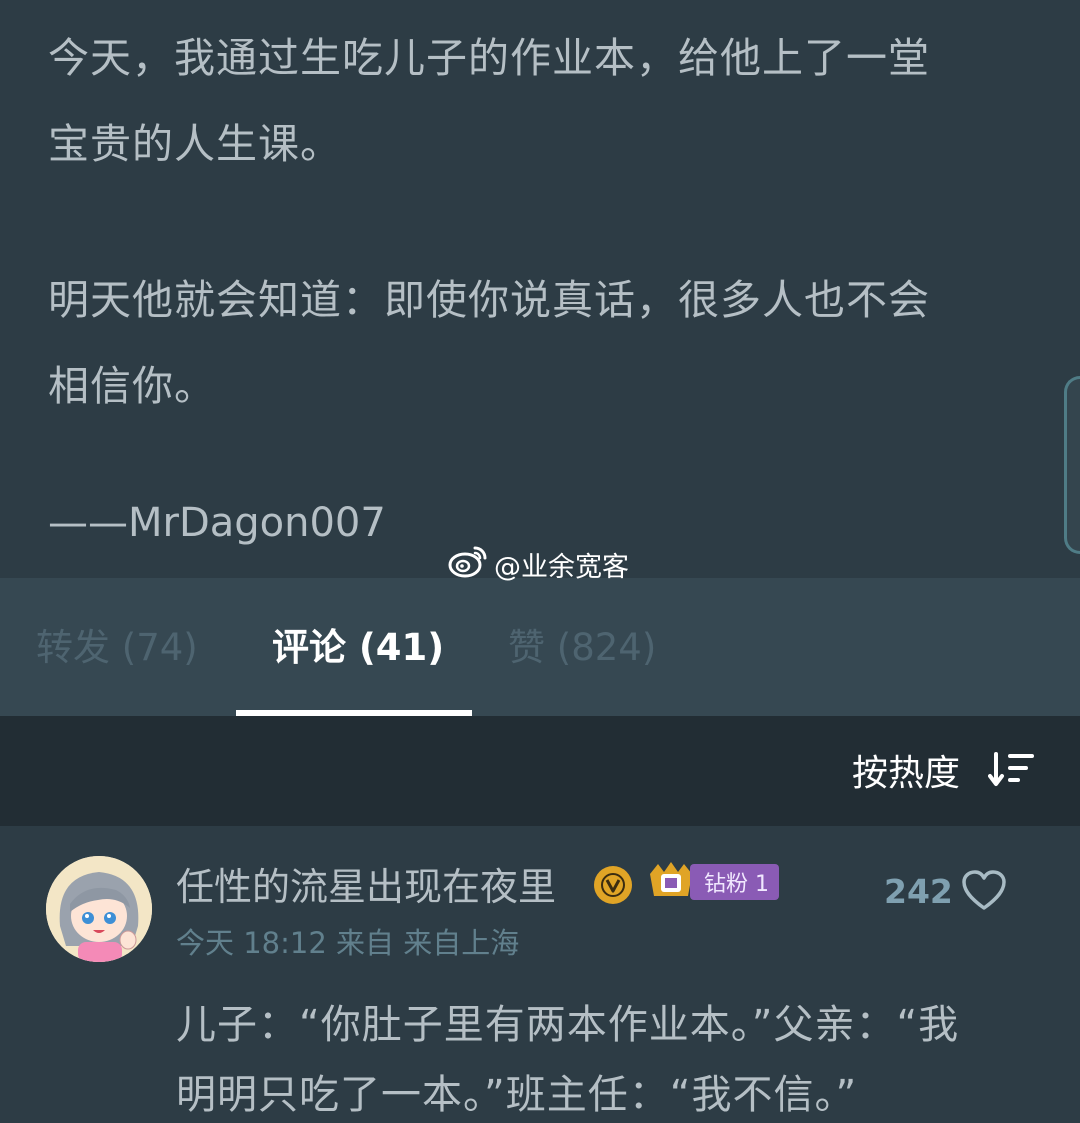  What do you see at coordinates (918, 891) in the screenshot?
I see `like-count: 242` at bounding box center [918, 891].